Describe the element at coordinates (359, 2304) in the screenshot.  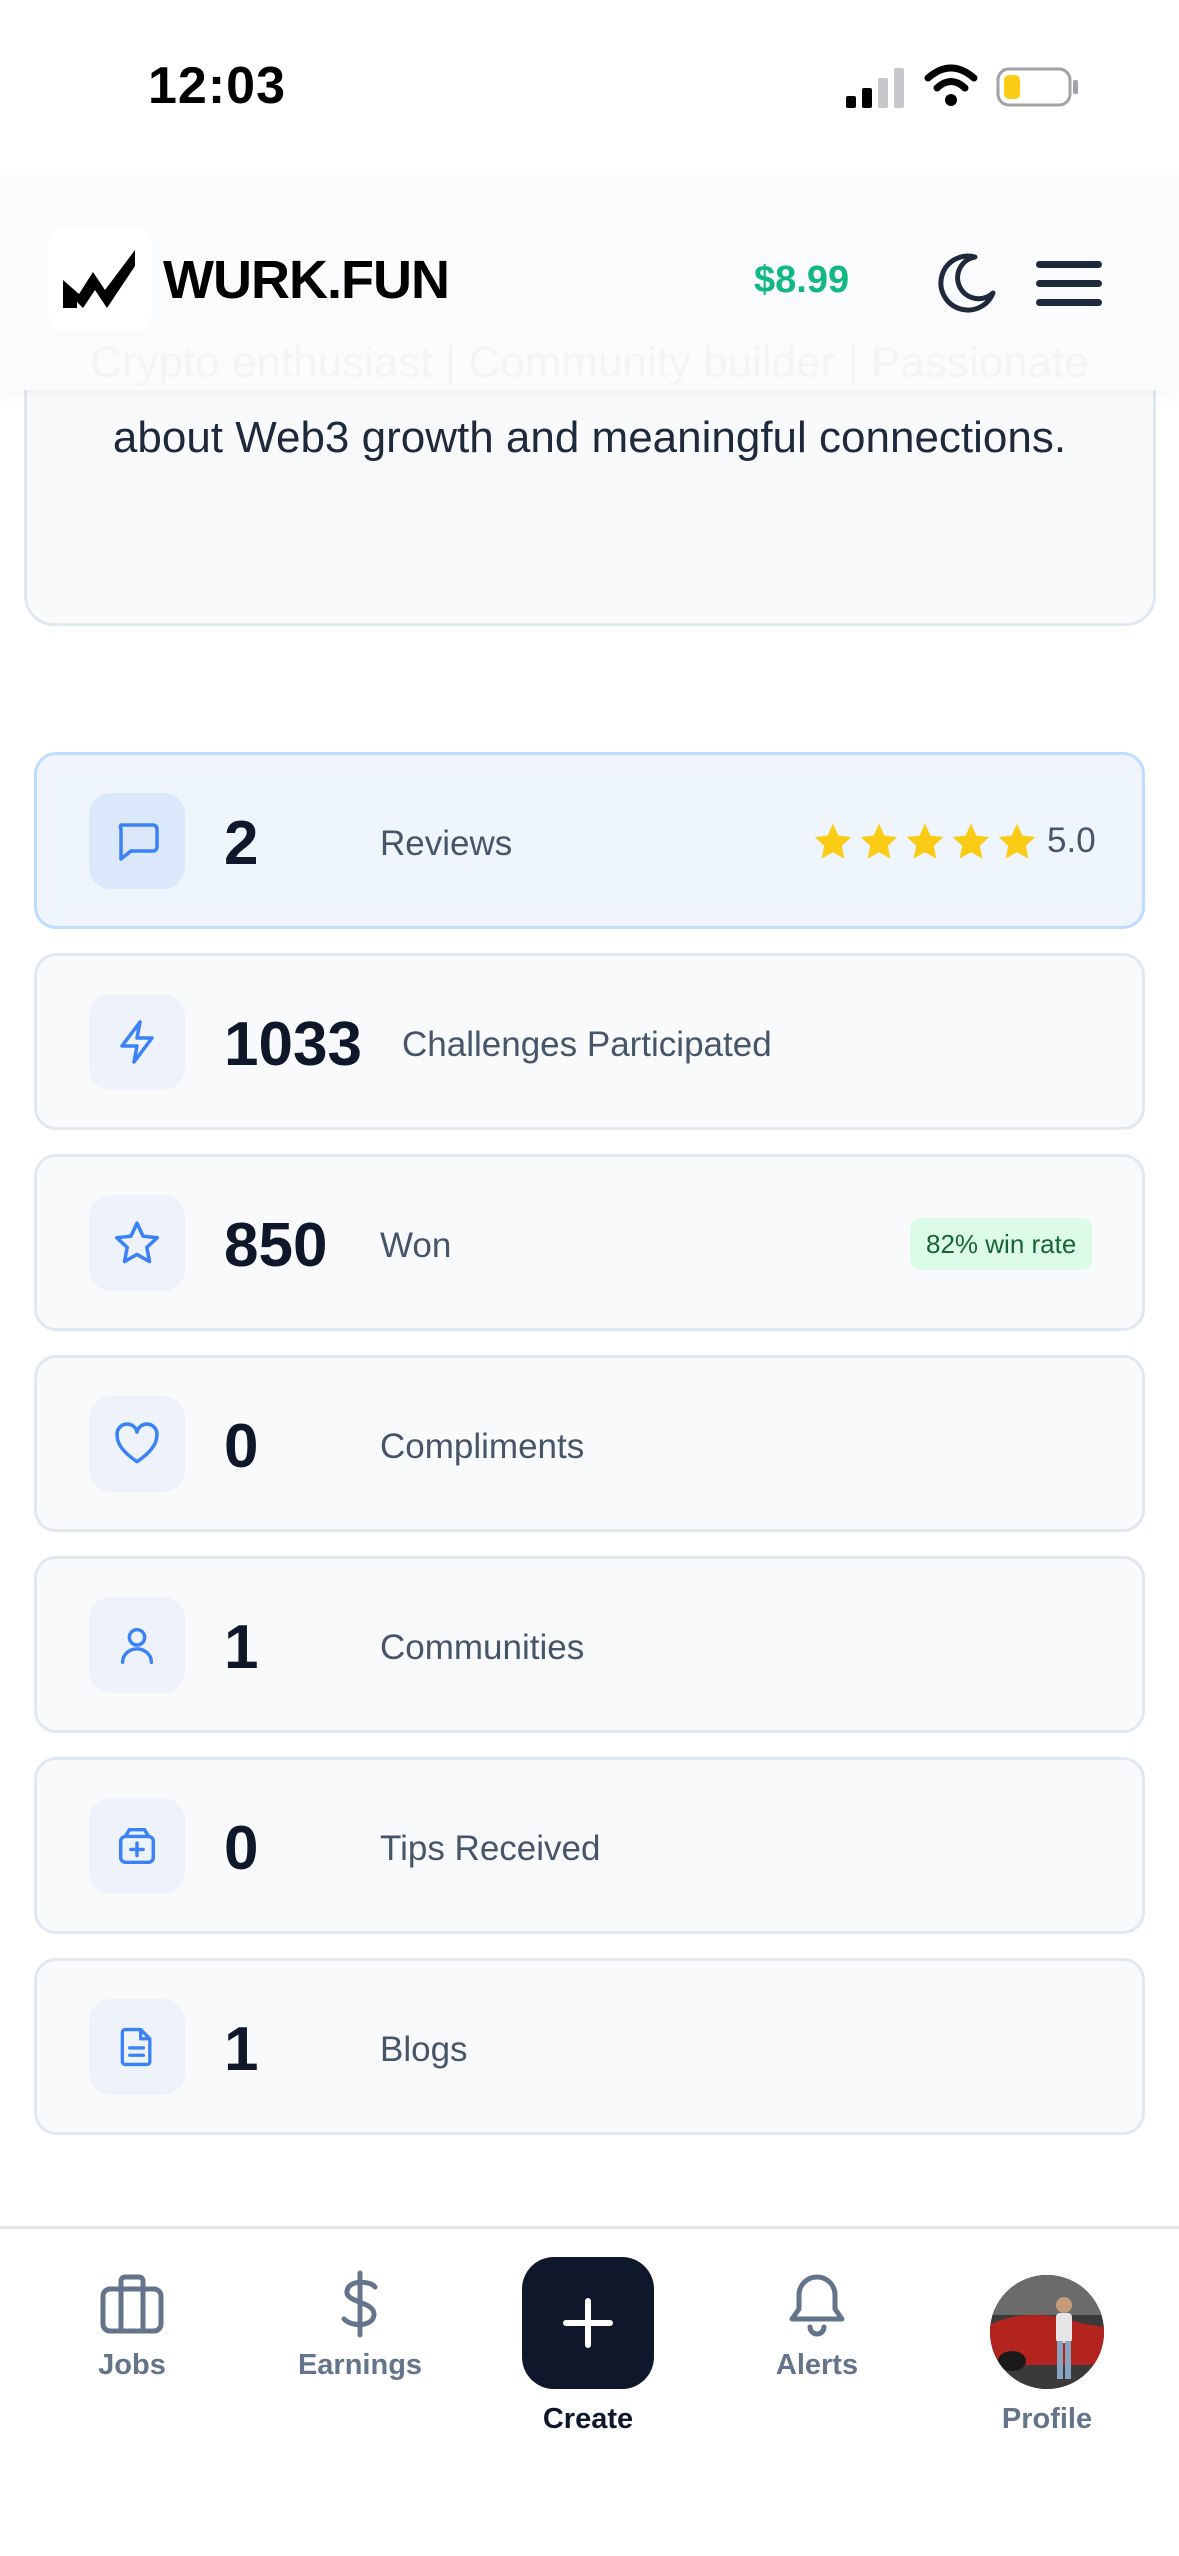
I see `dollar-icon` at that location.